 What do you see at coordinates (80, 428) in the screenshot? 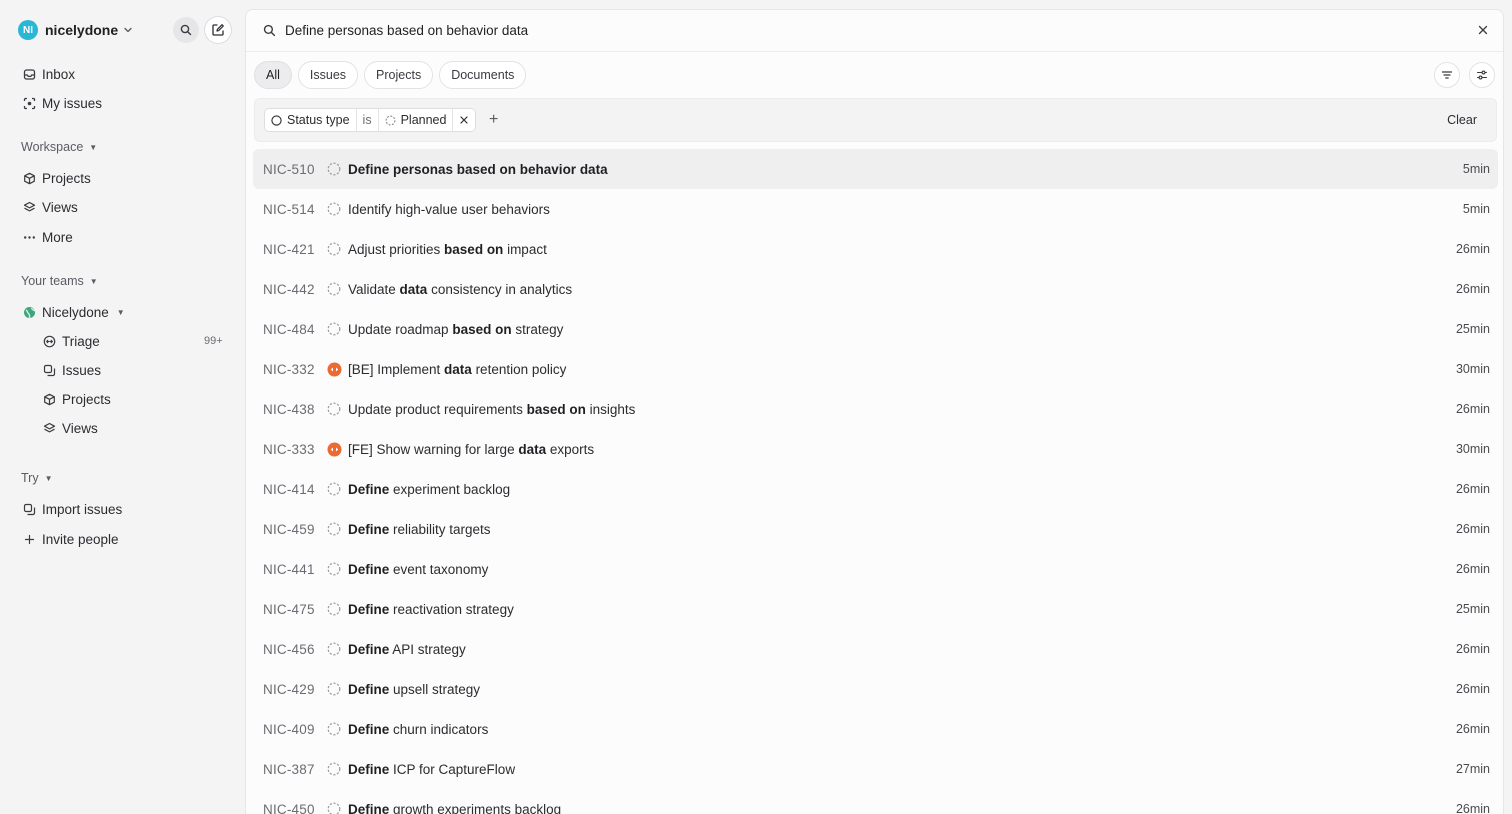
I see `sidebar-item-label: Views` at bounding box center [80, 428].